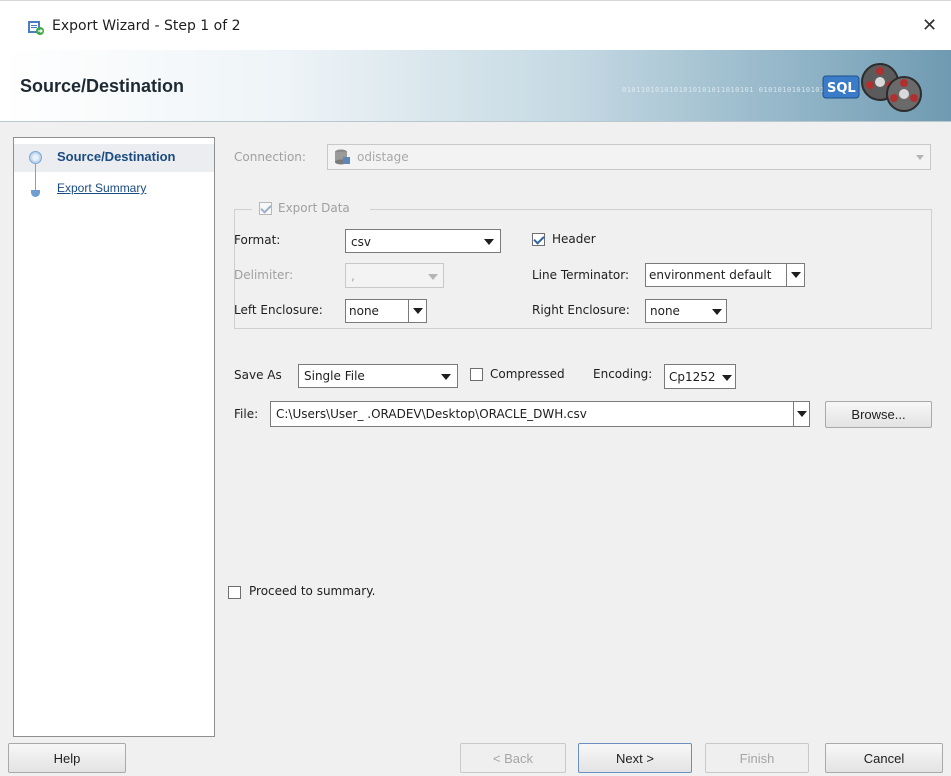 The image size is (951, 776). I want to click on header-checkbox, so click(538, 239).